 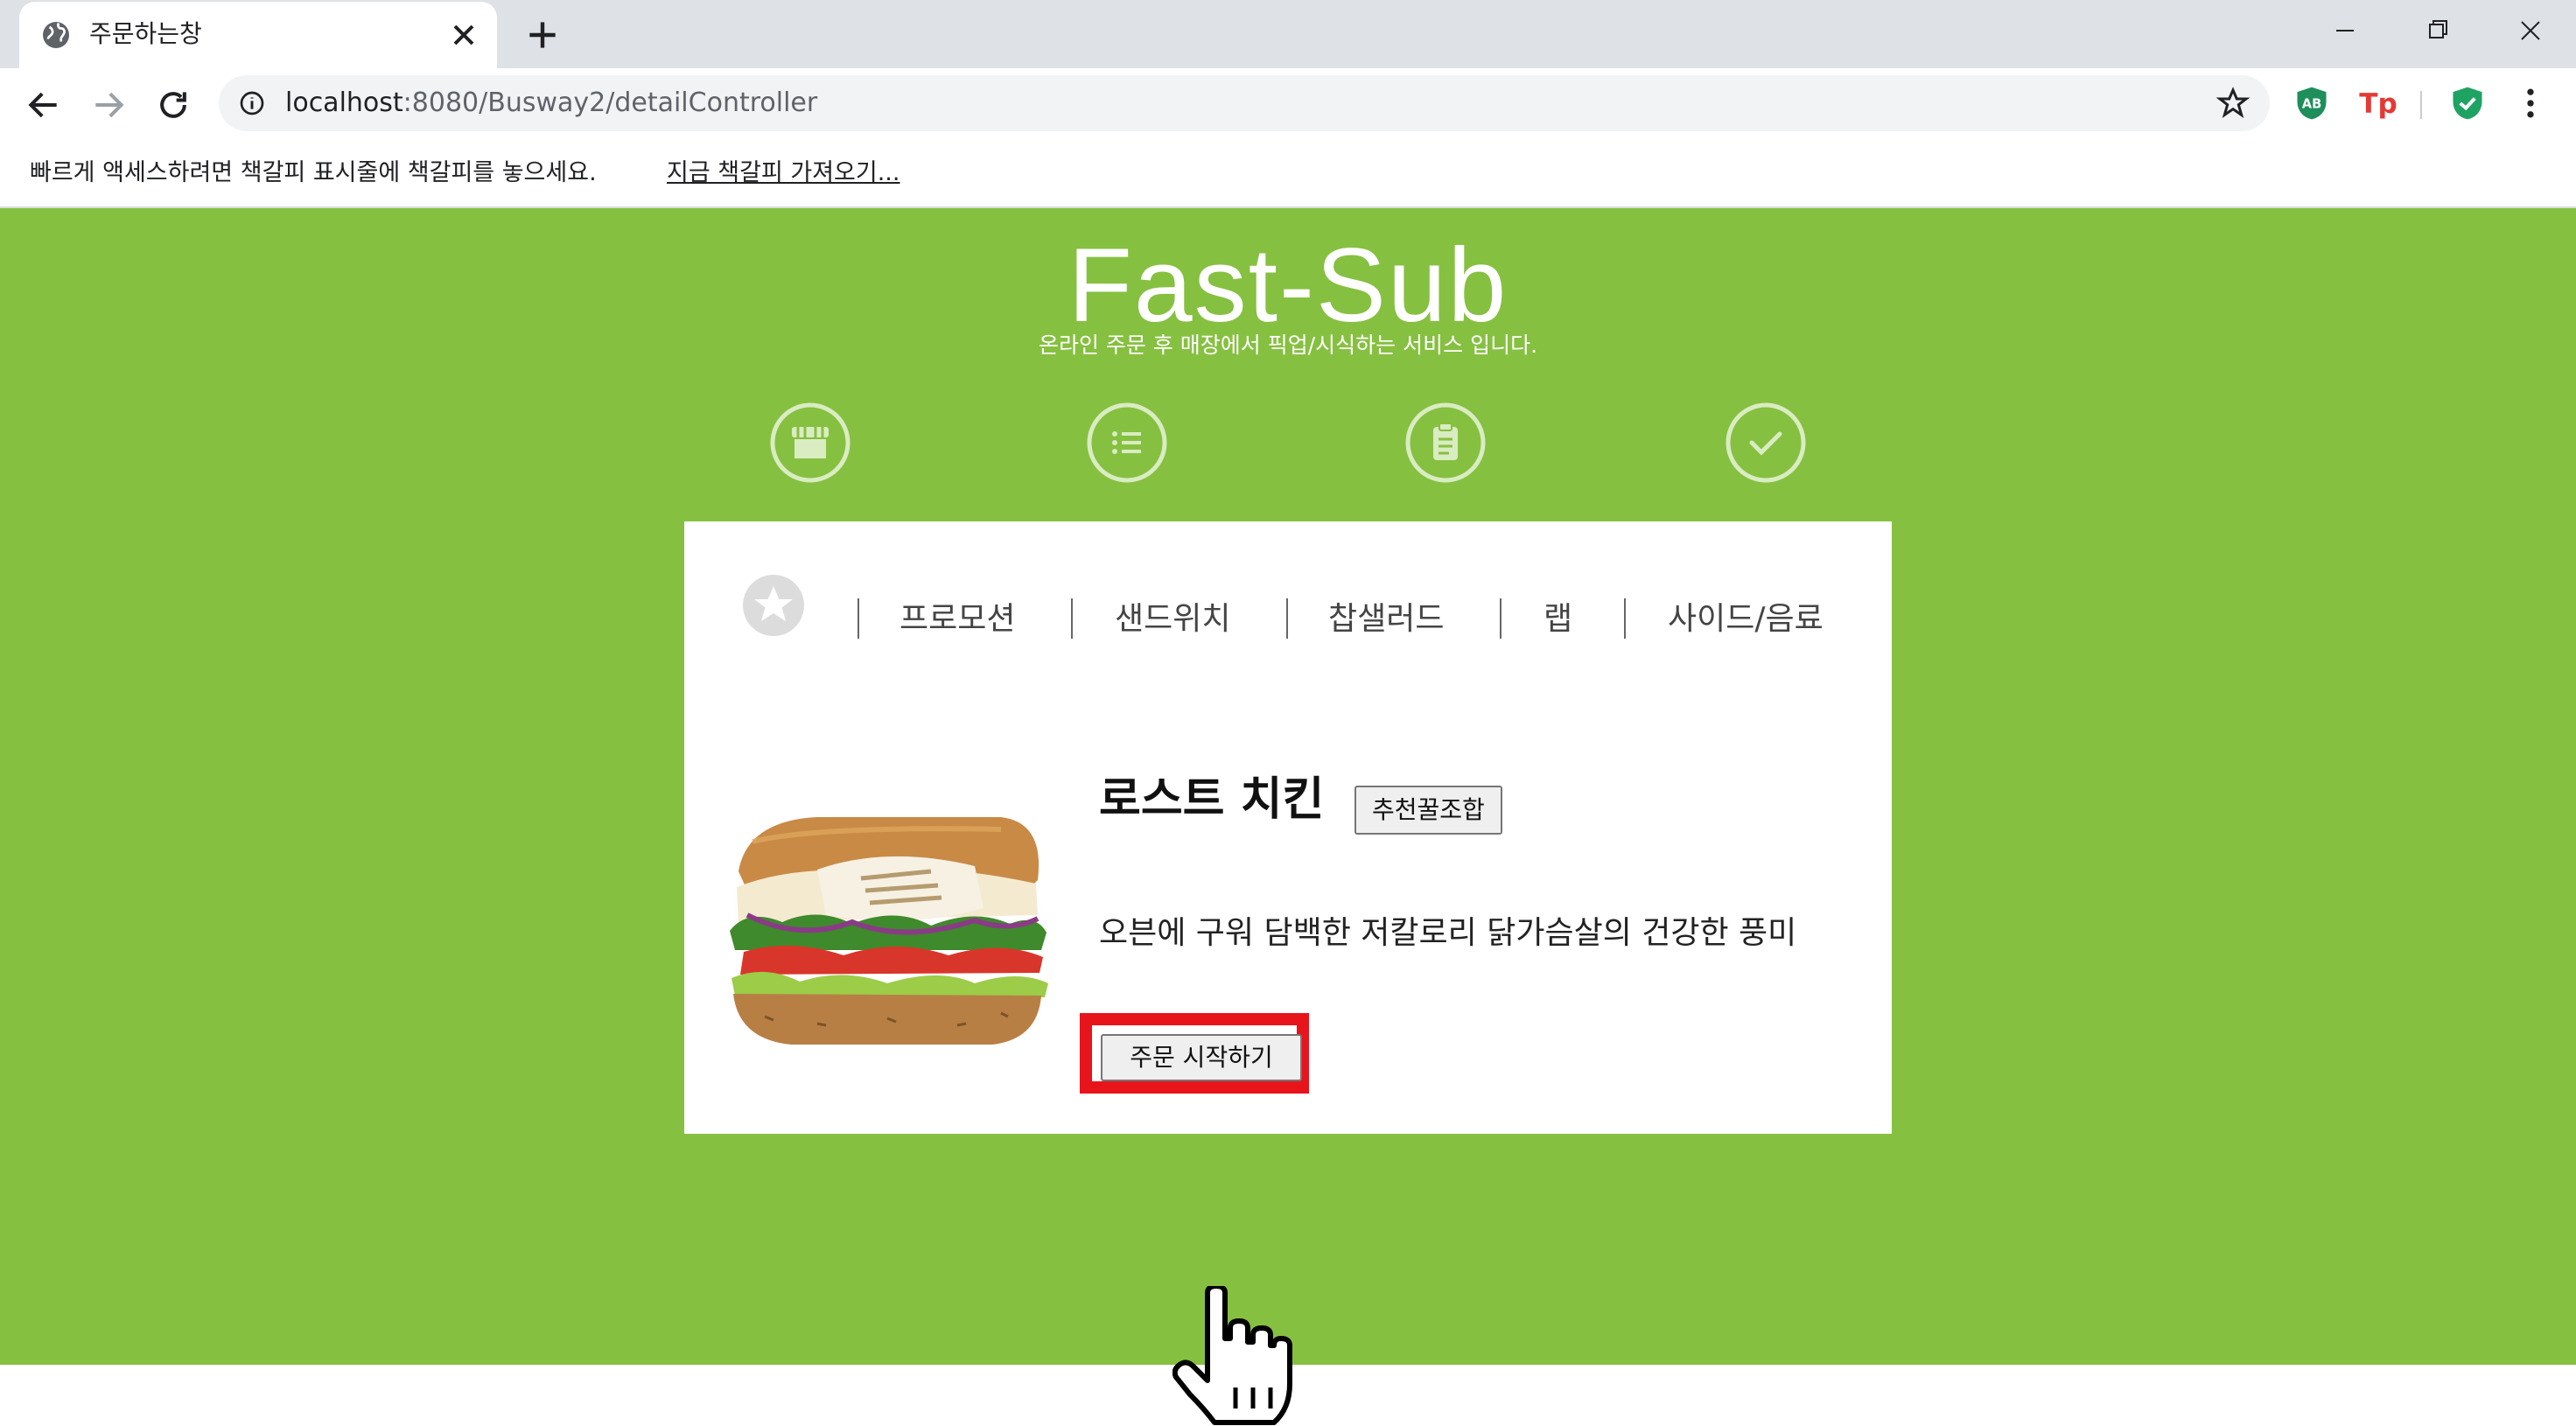 What do you see at coordinates (2233, 103) in the screenshot?
I see `bookmark-star-icon` at bounding box center [2233, 103].